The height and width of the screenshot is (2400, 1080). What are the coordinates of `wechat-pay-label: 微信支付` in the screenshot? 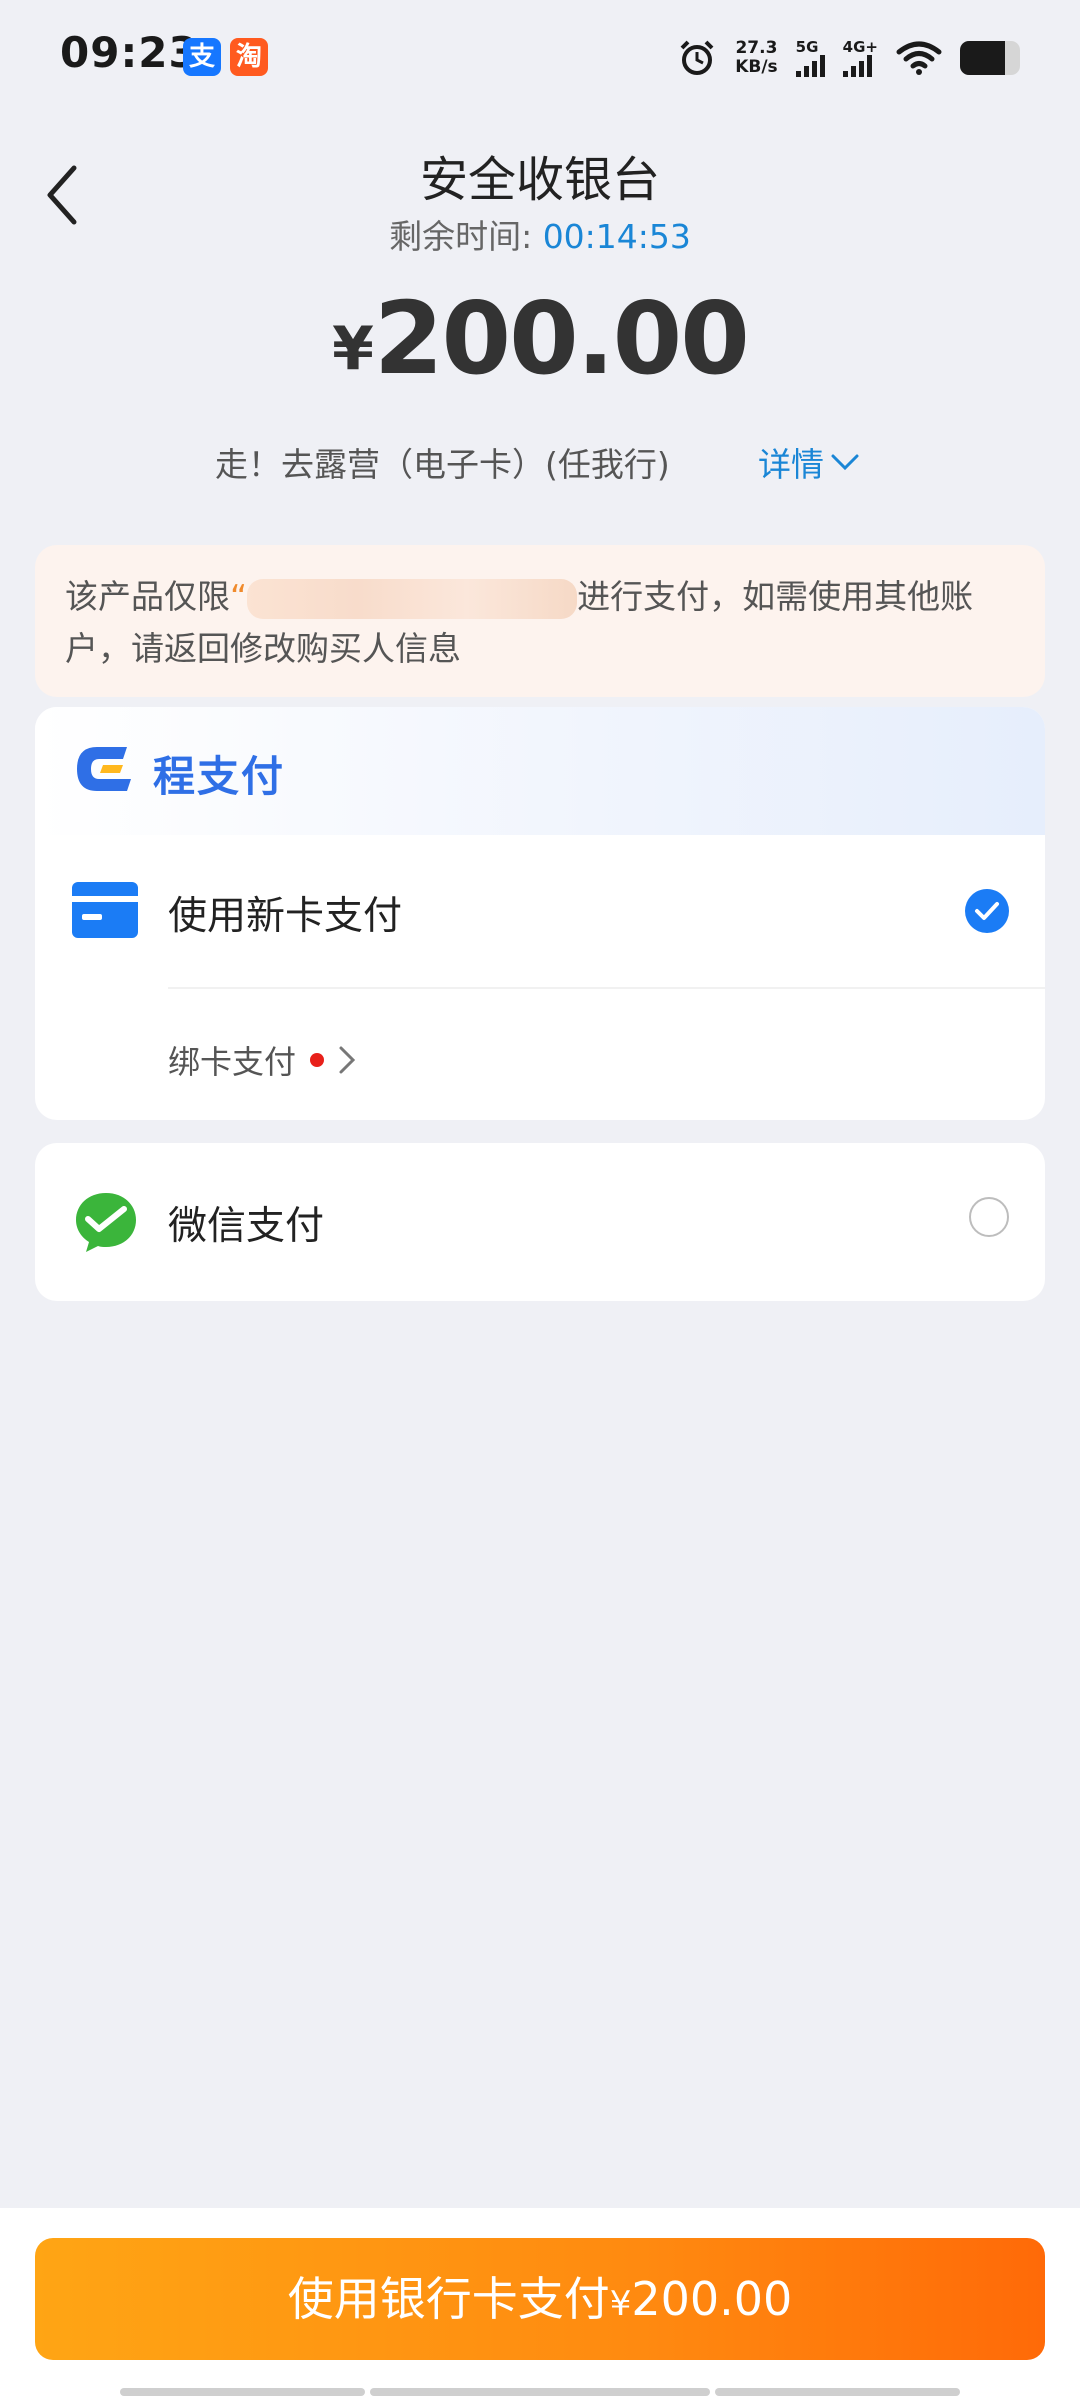 It's located at (246, 1226).